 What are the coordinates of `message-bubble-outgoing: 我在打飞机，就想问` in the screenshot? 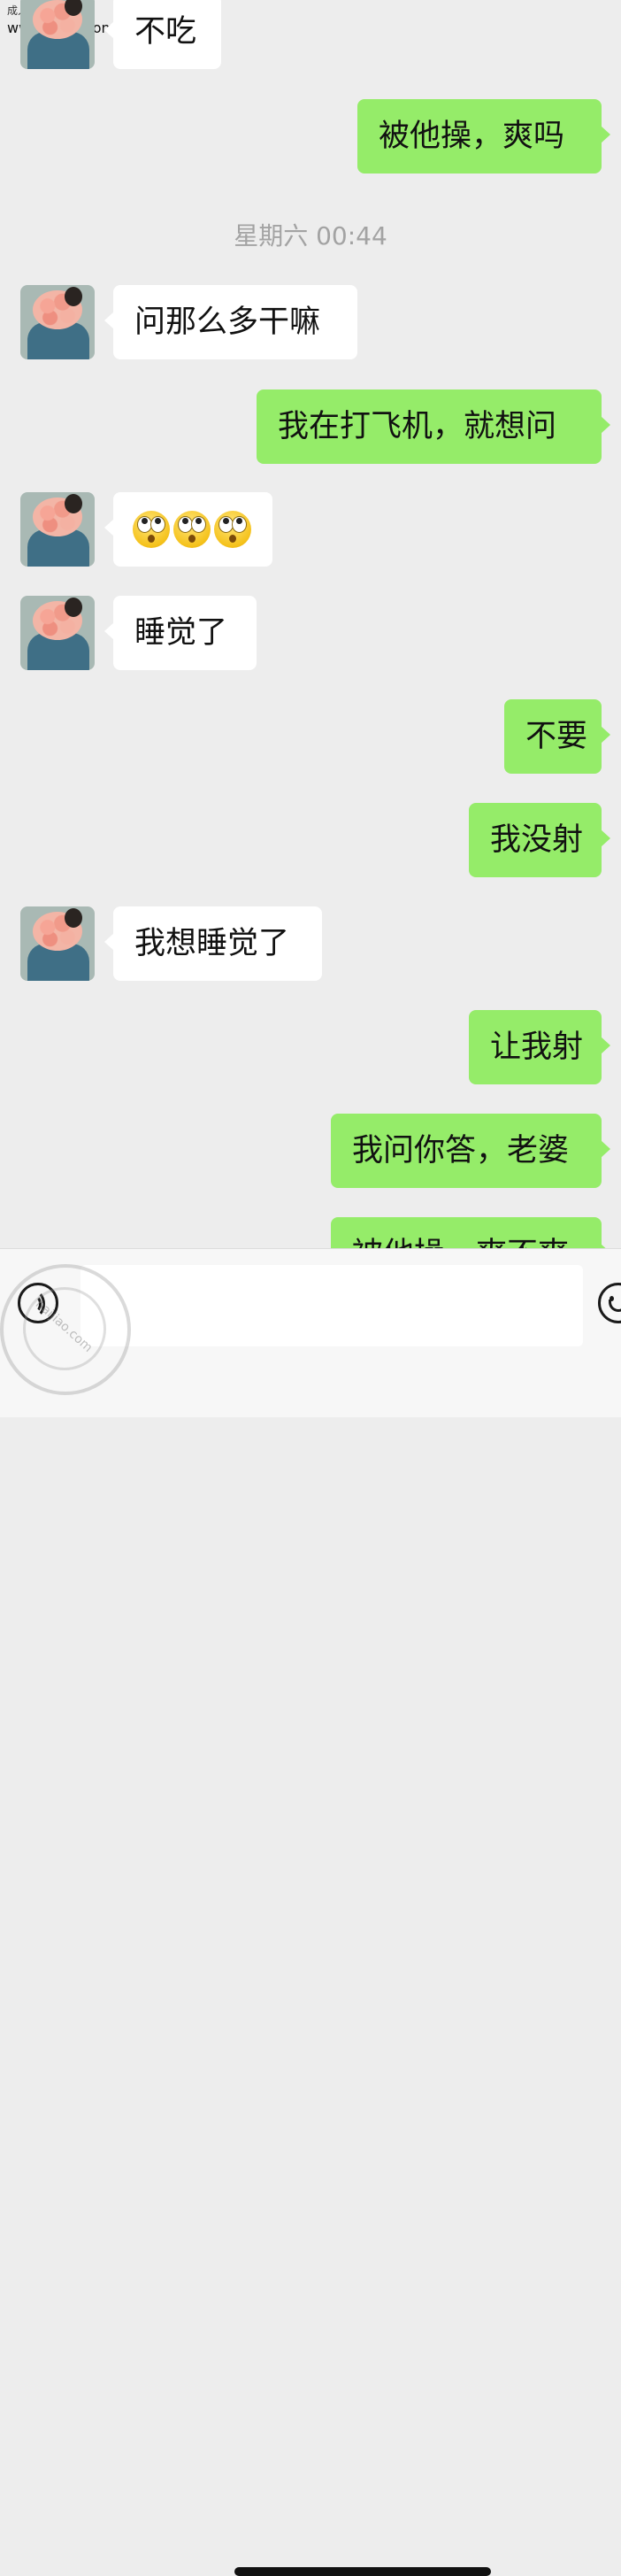 It's located at (433, 426).